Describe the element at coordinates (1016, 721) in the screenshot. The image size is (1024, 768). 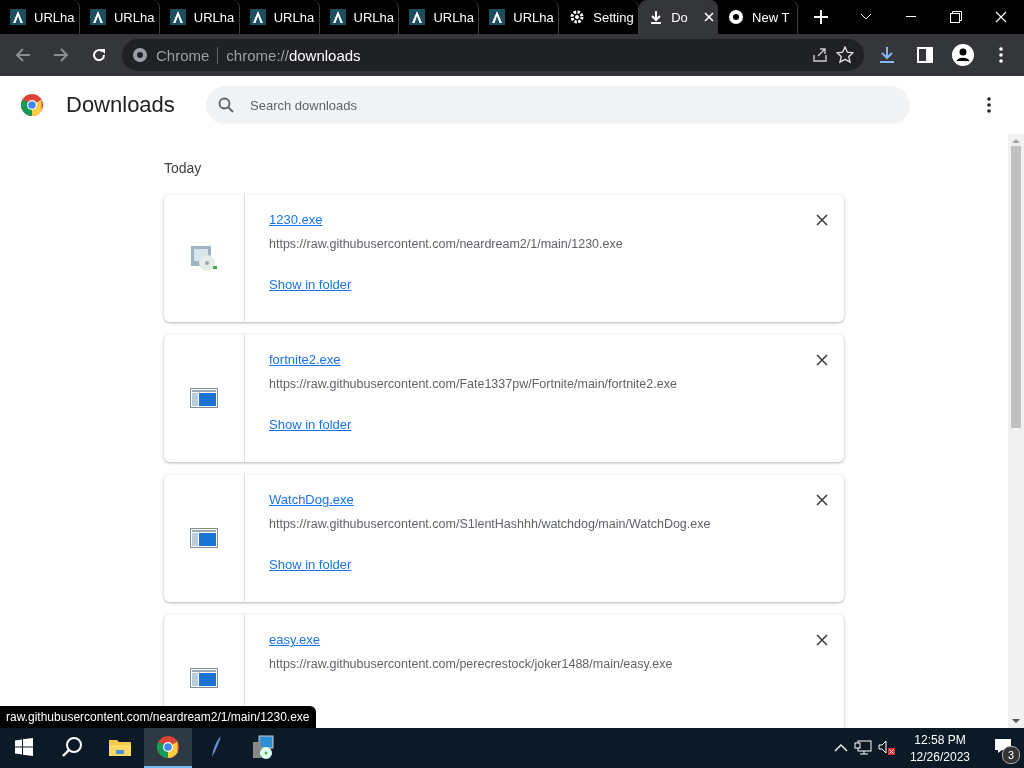
I see `scroll-down-icon` at that location.